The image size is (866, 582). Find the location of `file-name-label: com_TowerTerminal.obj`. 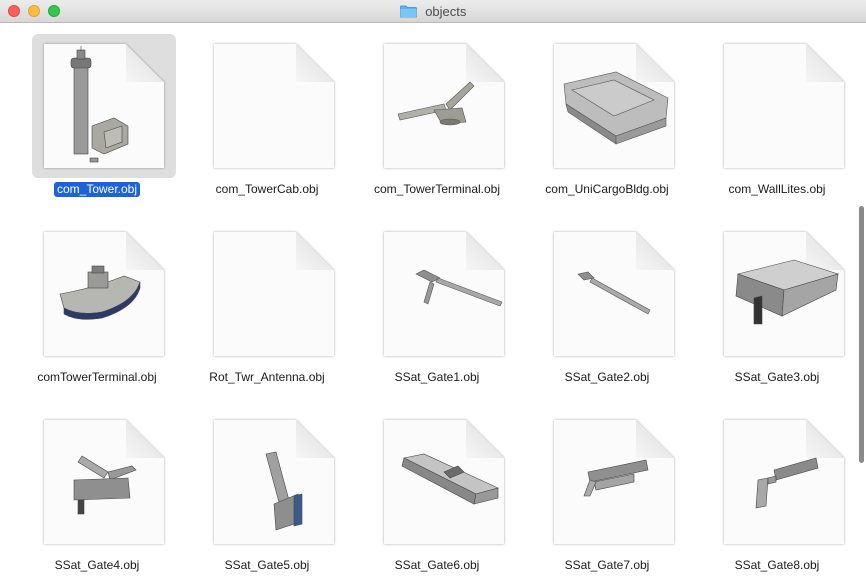

file-name-label: com_TowerTerminal.obj is located at coordinates (437, 189).